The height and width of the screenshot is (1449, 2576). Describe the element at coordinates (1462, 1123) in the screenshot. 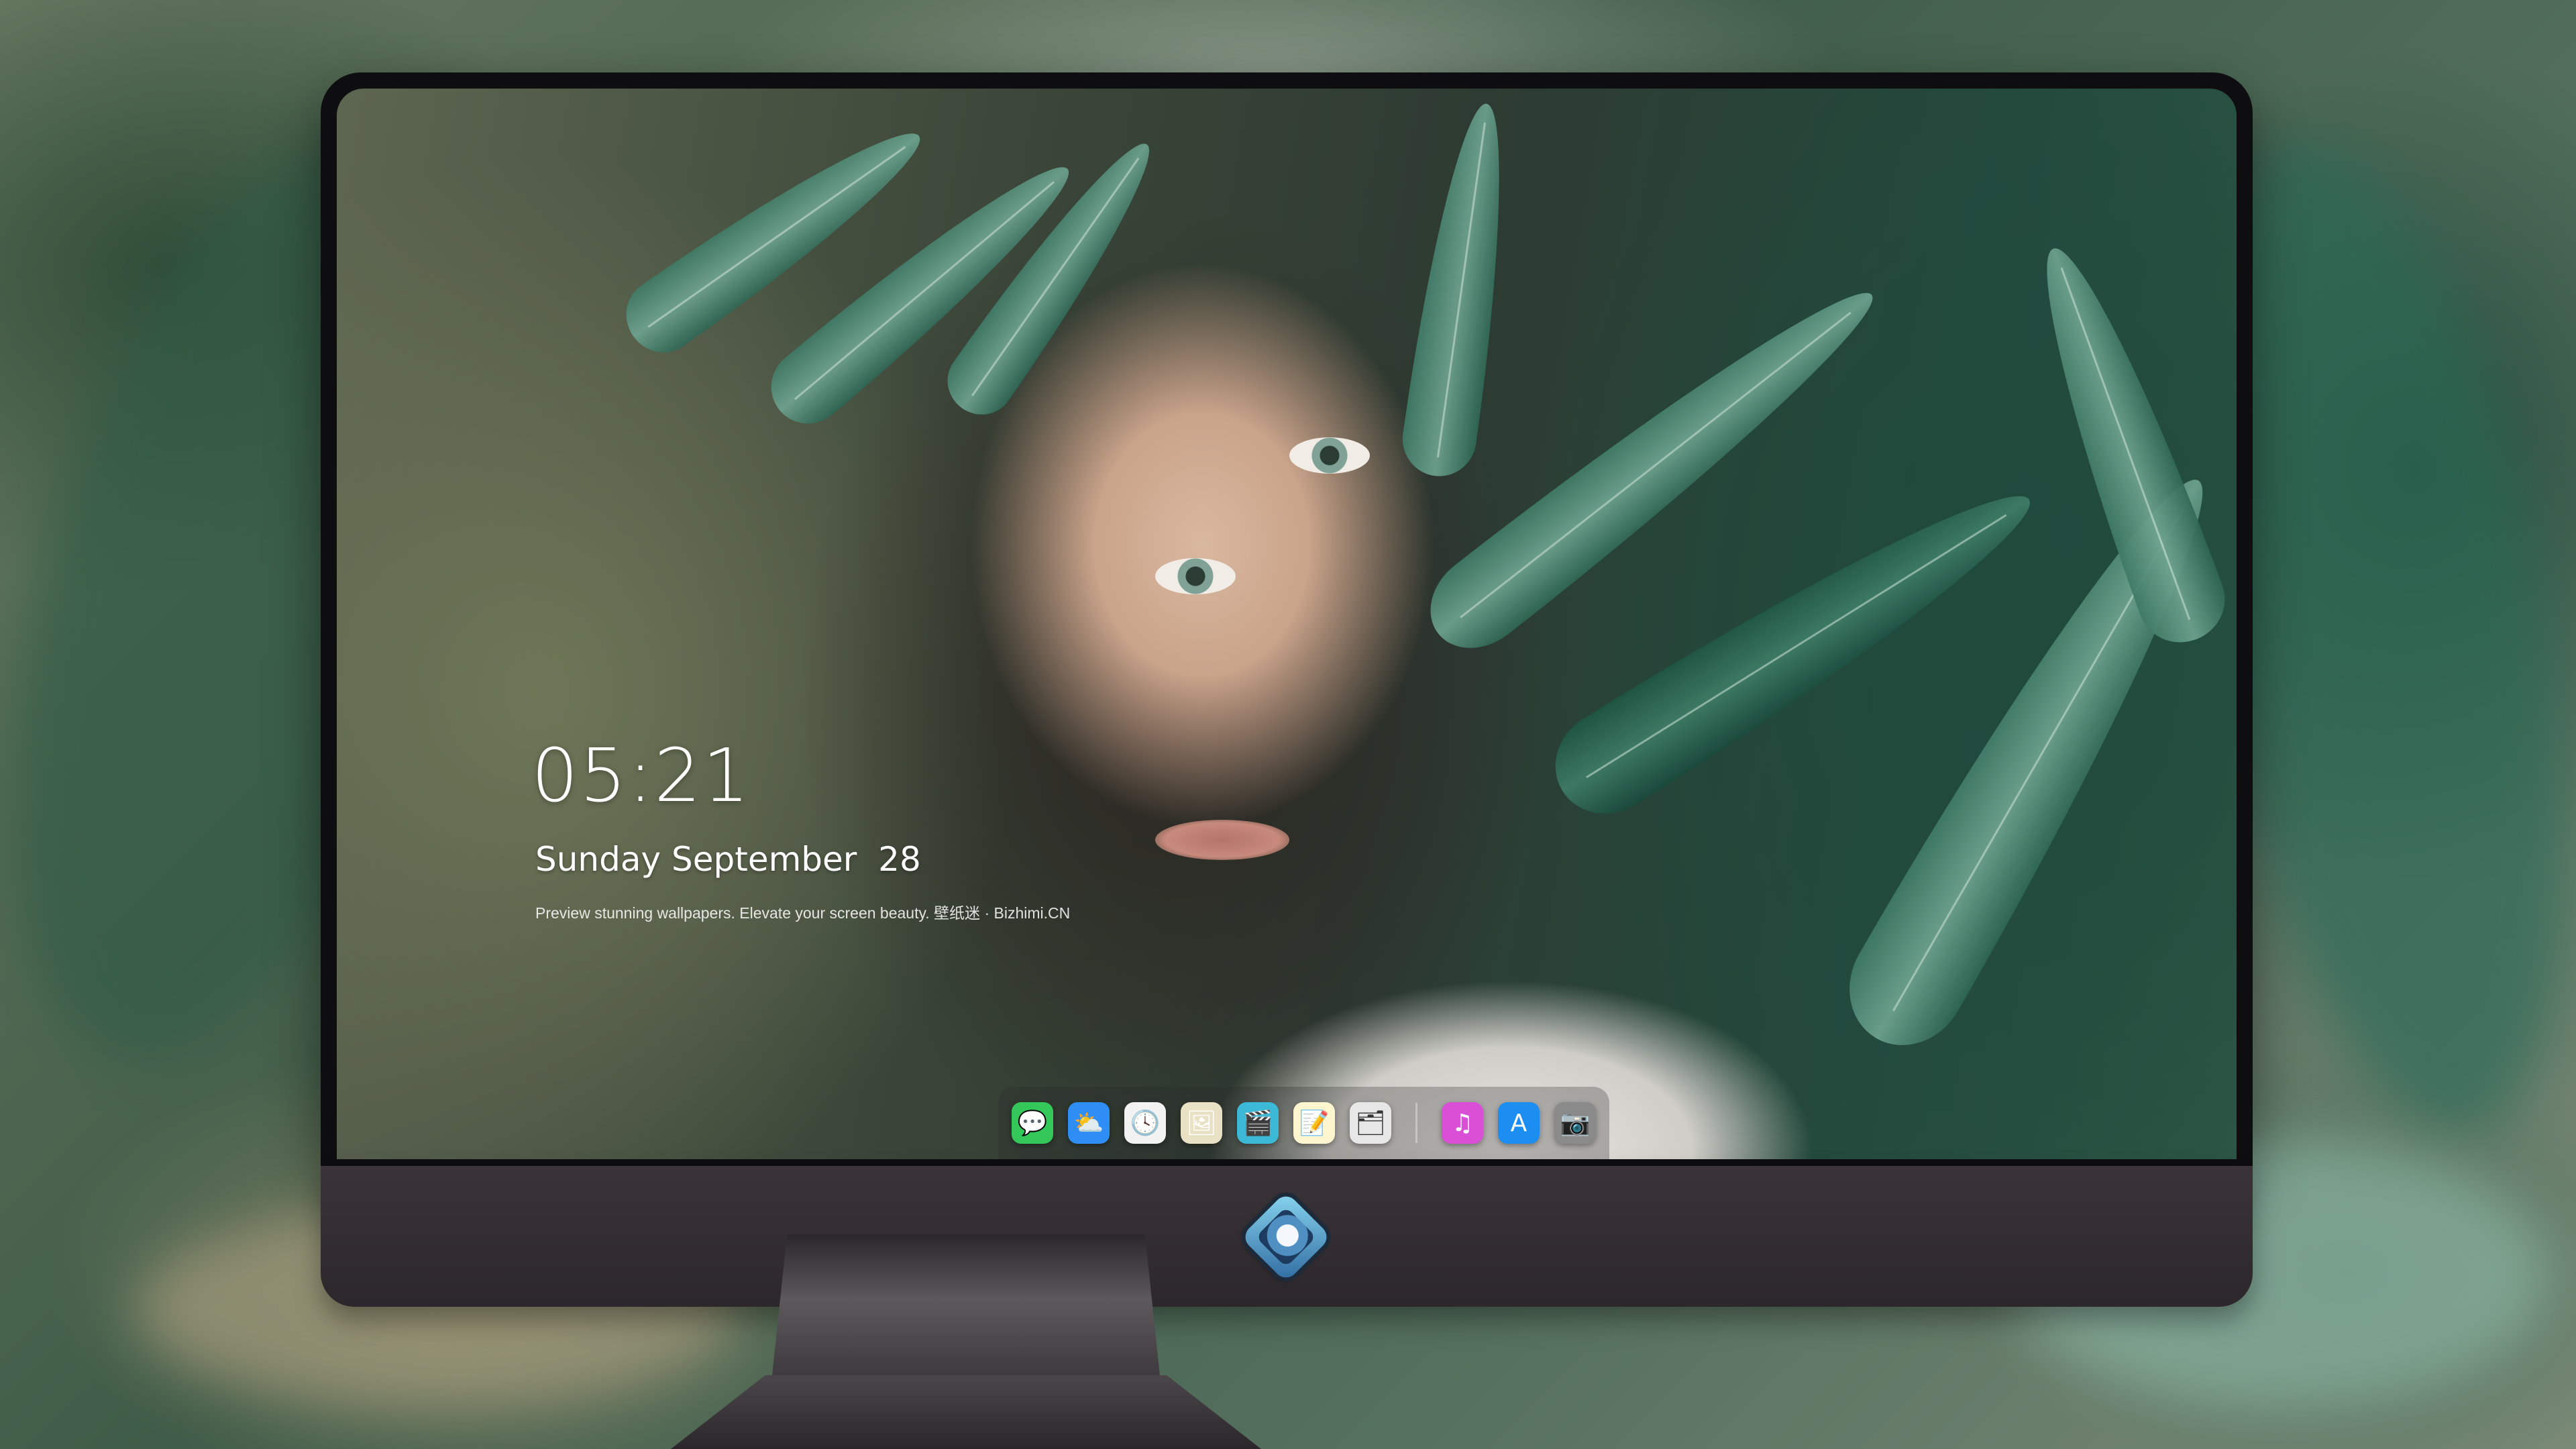

I see `music-icon: ♫` at that location.